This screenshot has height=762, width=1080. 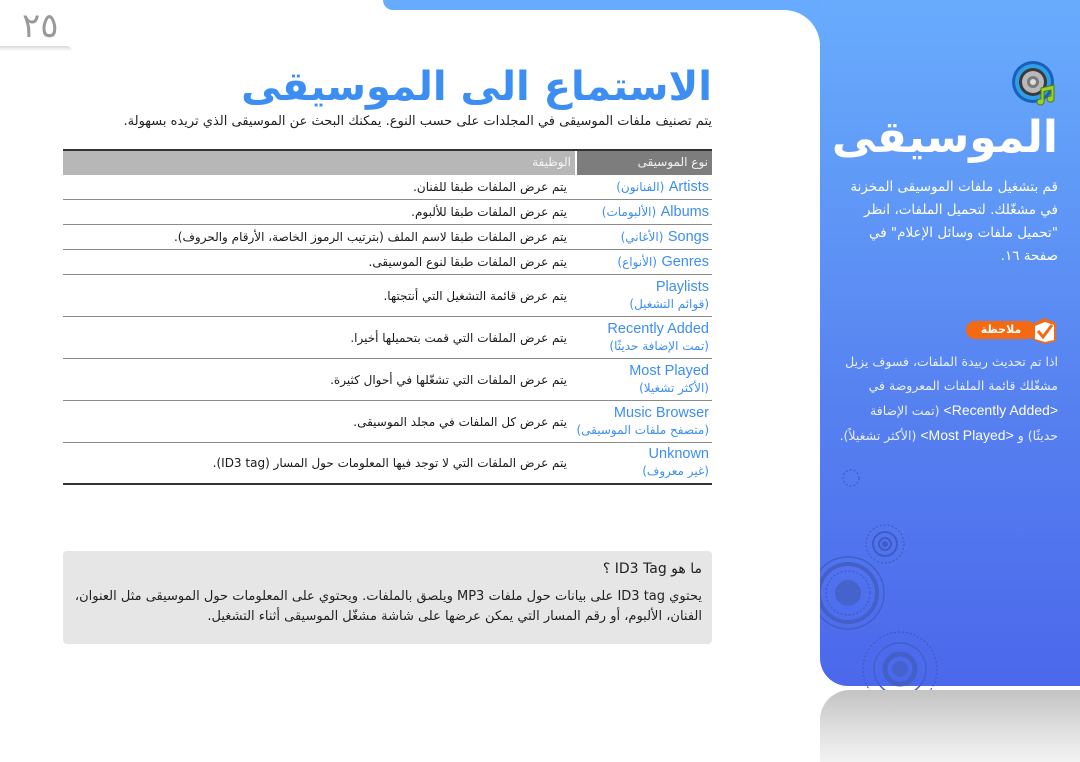 I want to click on type-en: Music Browser, so click(x=661, y=412).